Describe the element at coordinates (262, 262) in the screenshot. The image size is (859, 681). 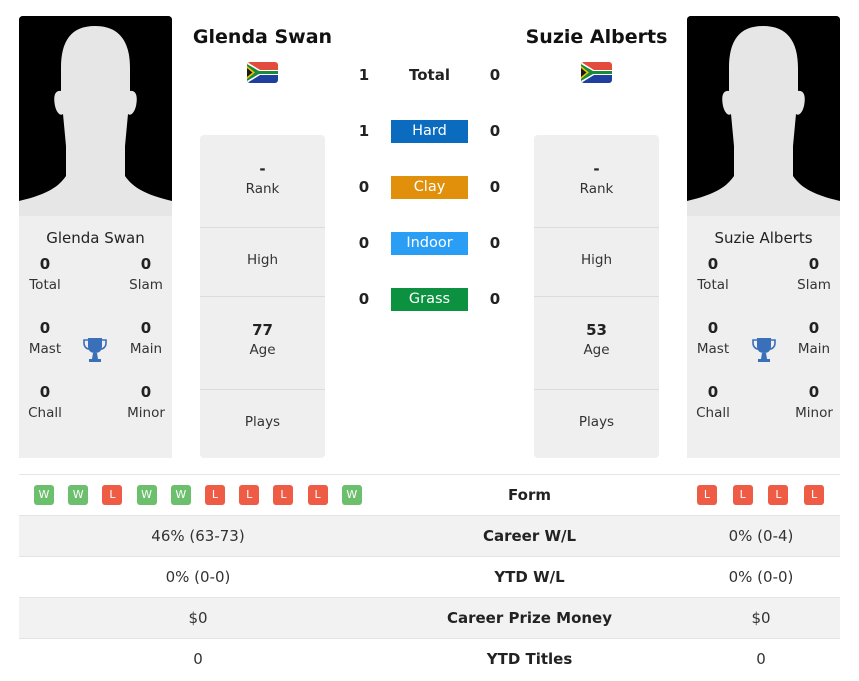
I see `player1-high: High` at that location.